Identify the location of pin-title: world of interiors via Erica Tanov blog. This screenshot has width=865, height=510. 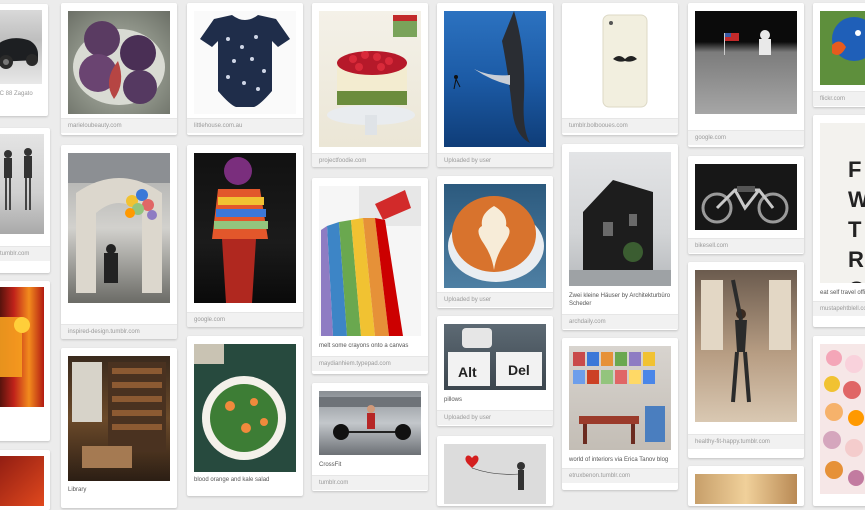
(619, 460).